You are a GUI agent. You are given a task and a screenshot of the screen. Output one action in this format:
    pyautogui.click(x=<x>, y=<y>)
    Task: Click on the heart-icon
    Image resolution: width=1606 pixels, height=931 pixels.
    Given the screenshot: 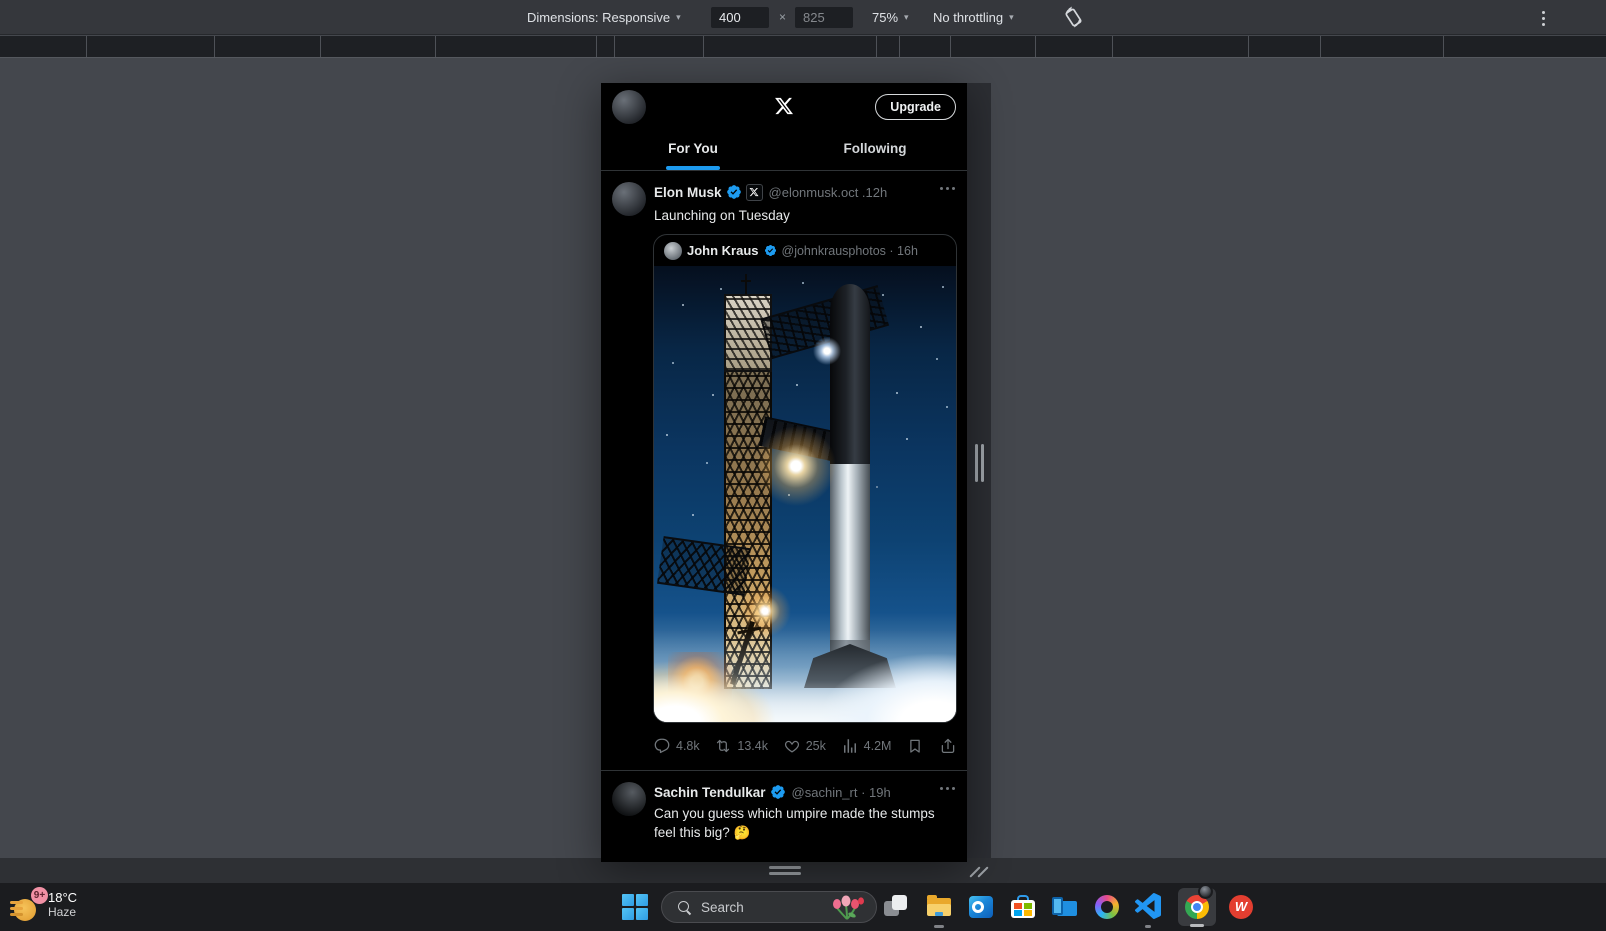 What is the action you would take?
    pyautogui.click(x=791, y=746)
    